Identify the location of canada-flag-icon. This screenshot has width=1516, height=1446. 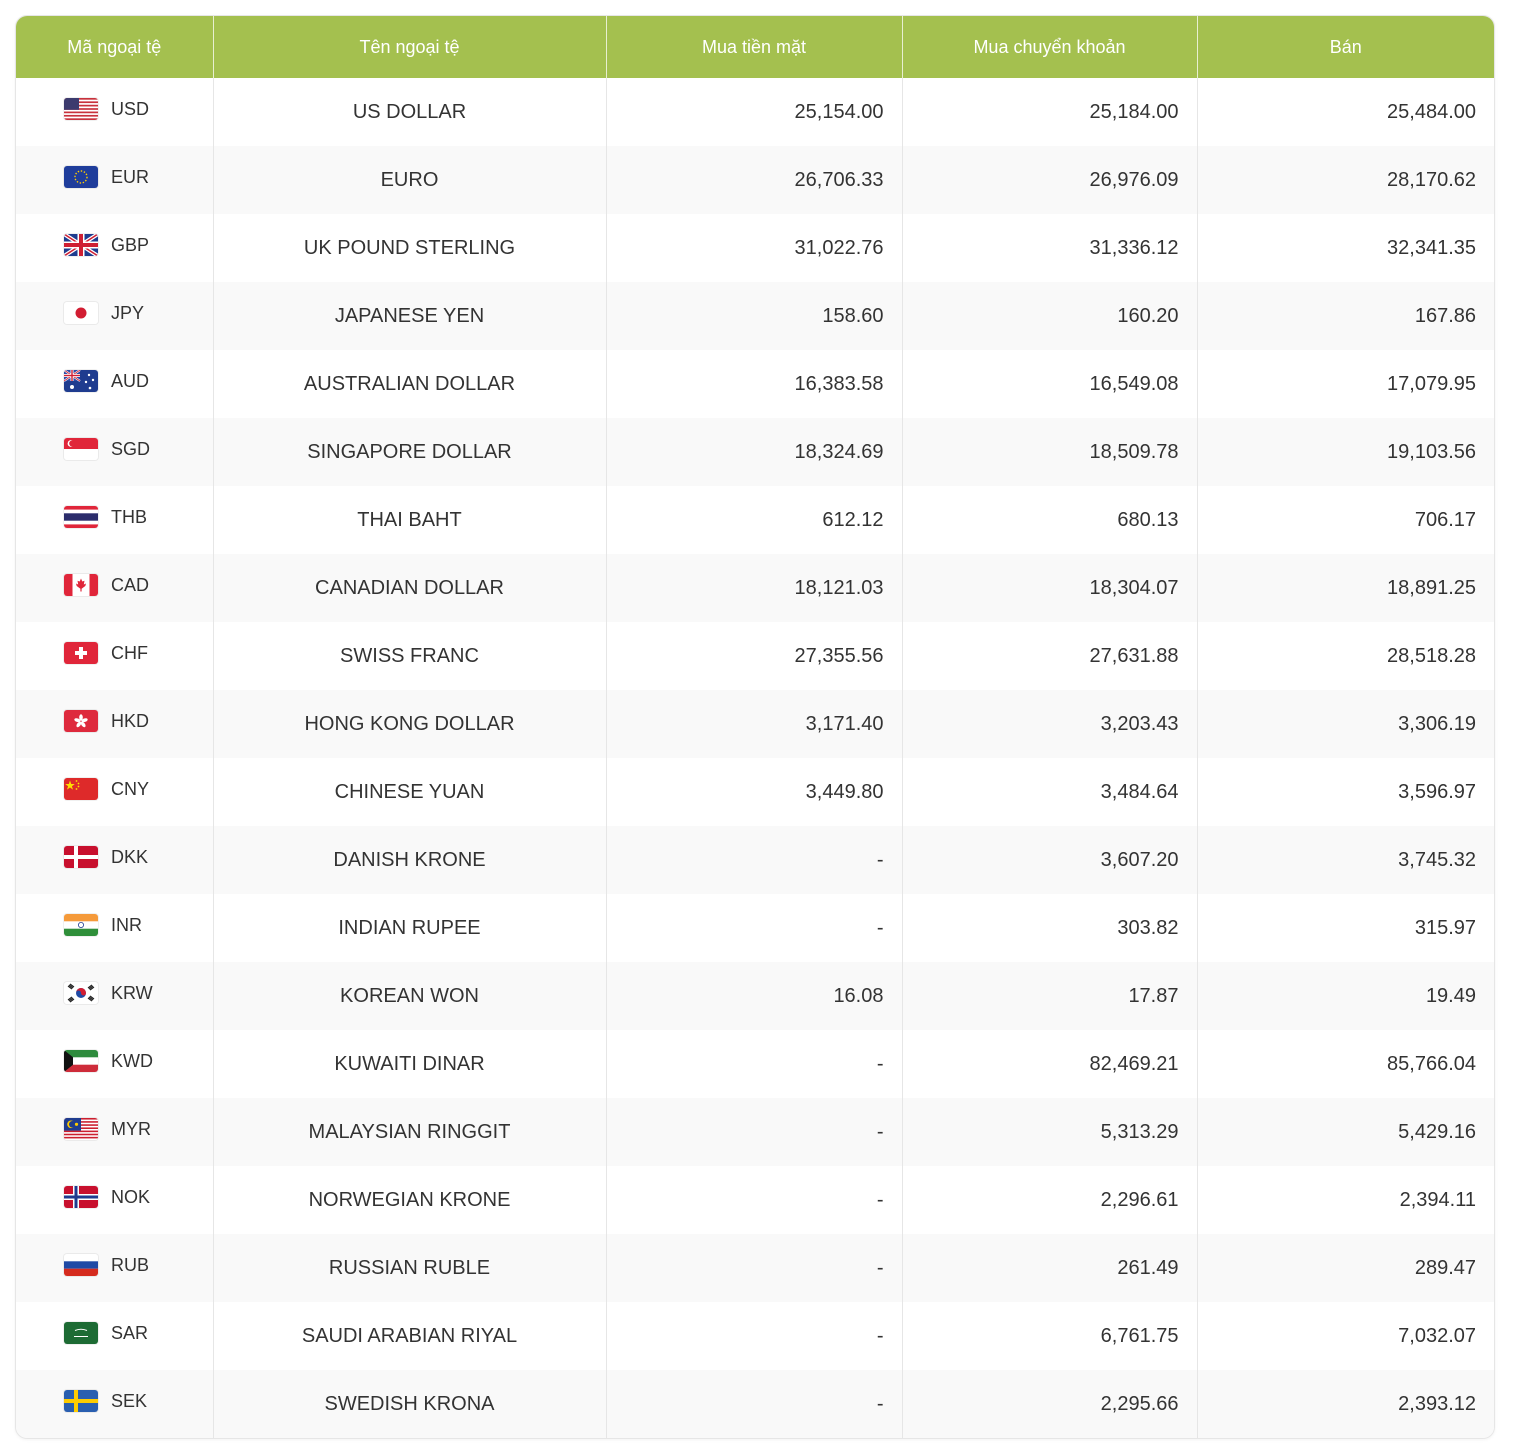
(81, 585).